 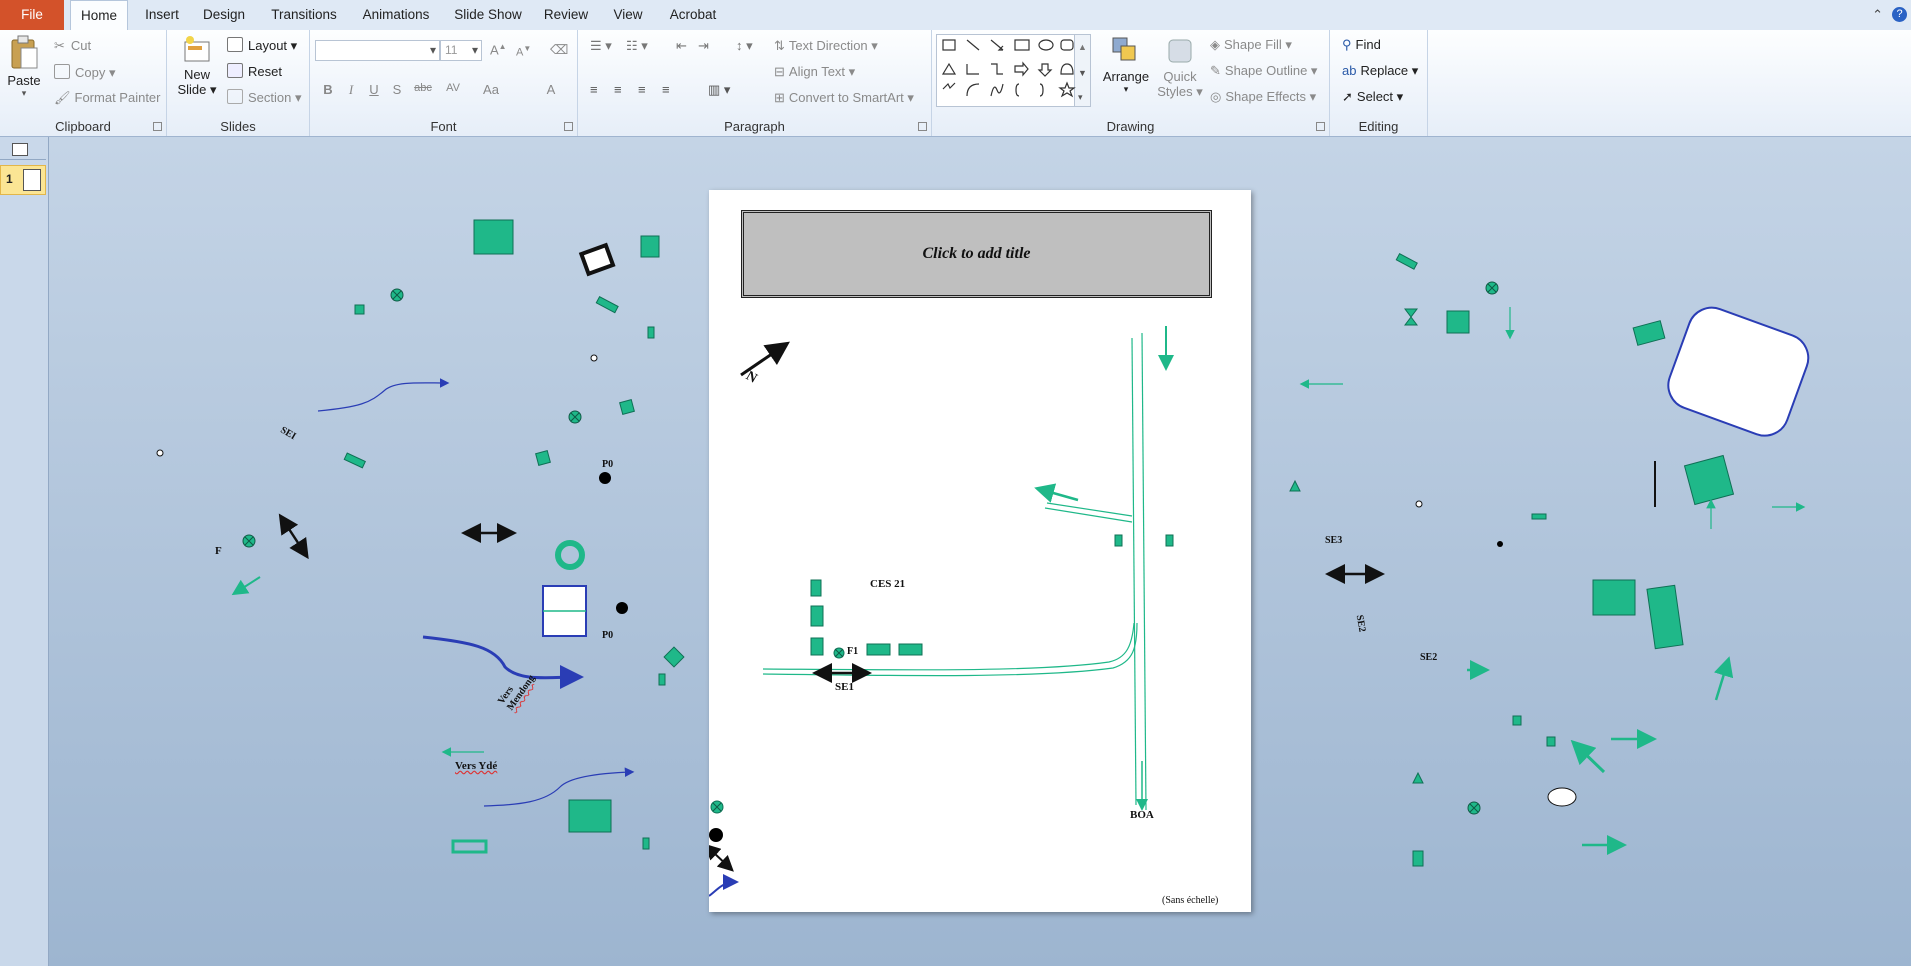 I want to click on bold-button: B, so click(x=328, y=89).